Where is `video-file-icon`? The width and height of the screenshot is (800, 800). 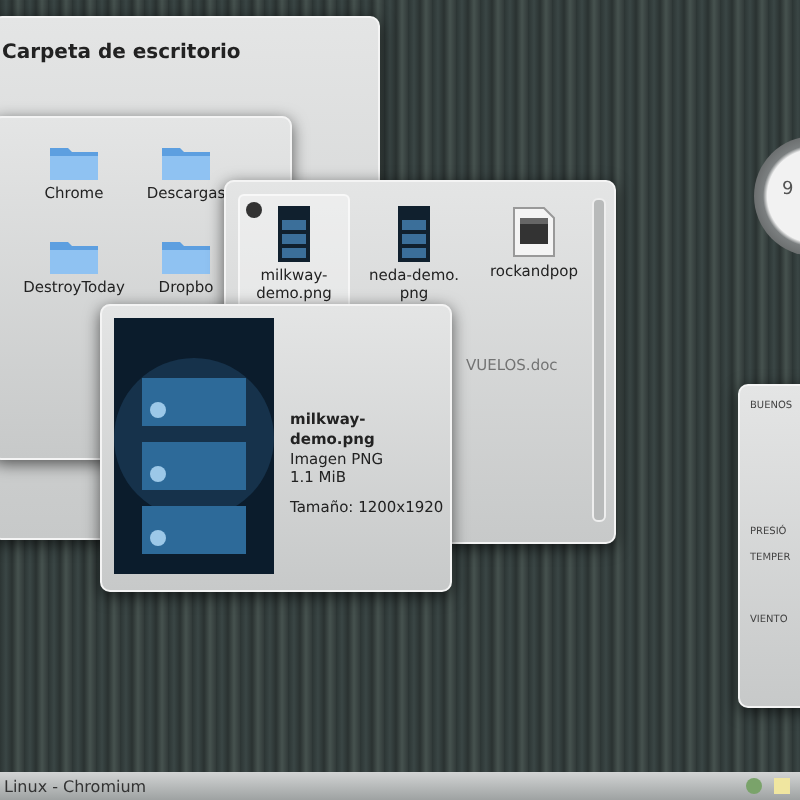
video-file-icon is located at coordinates (534, 232).